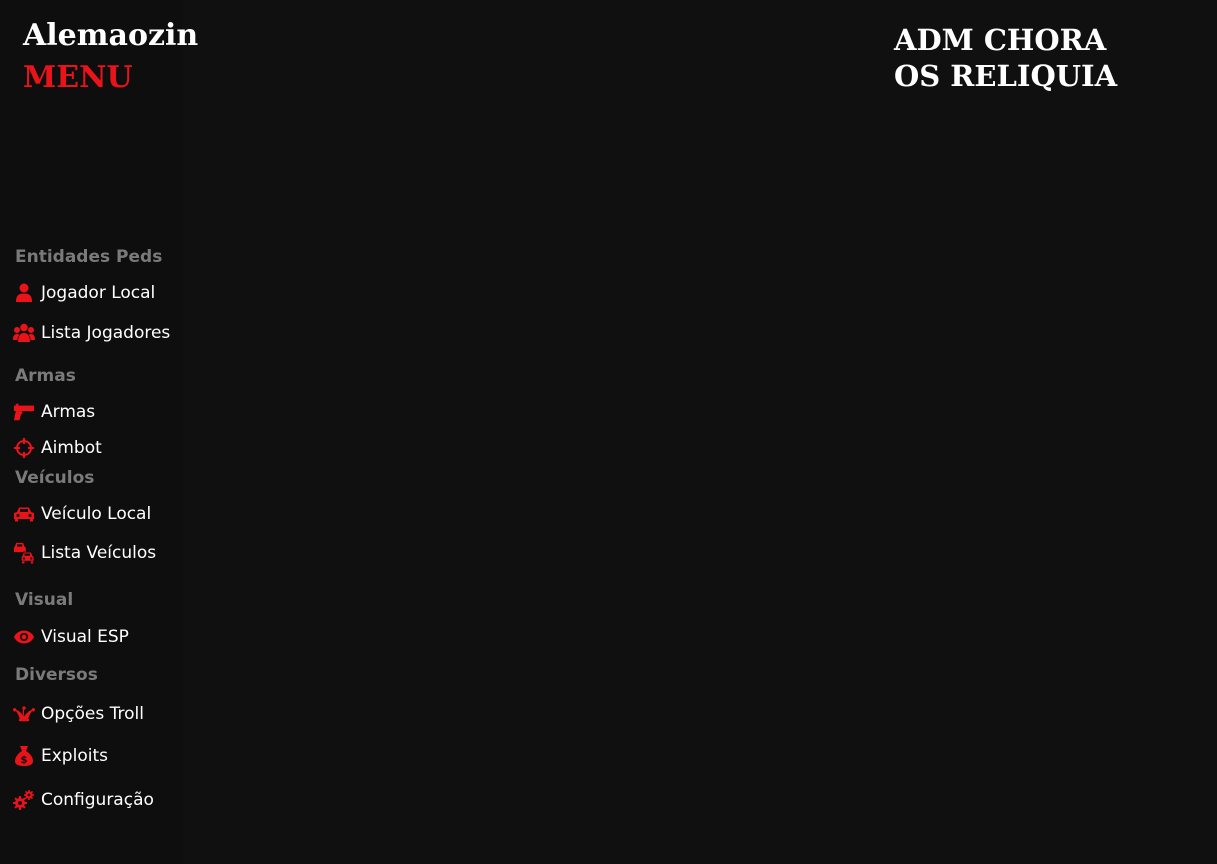  I want to click on car-icon, so click(24, 514).